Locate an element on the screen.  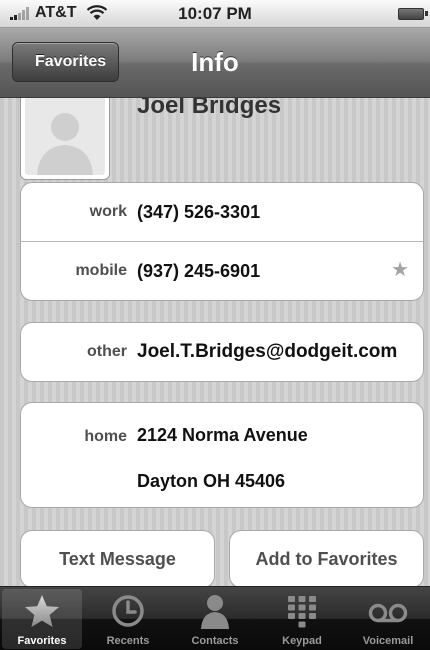
tab-label: Voicemail is located at coordinates (388, 641).